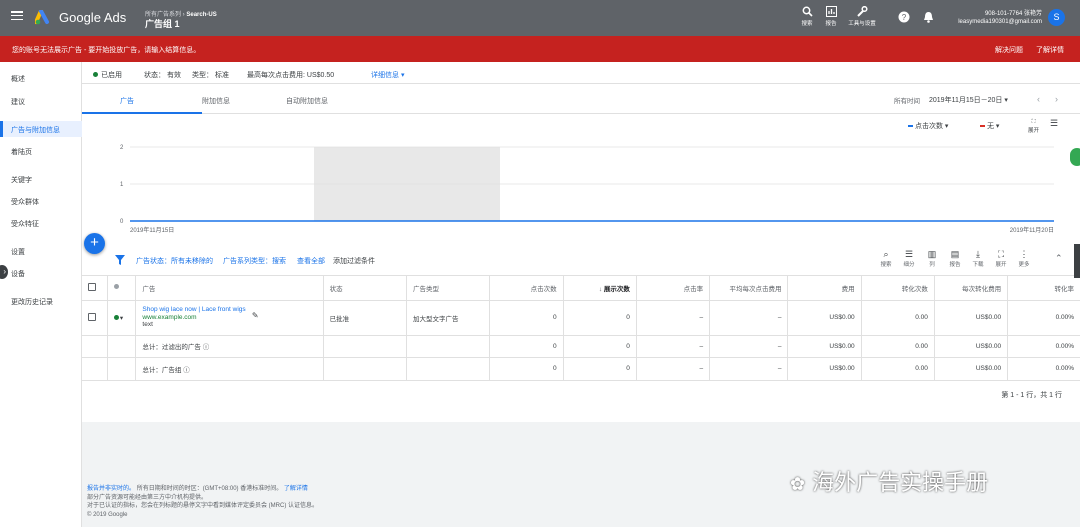 The height and width of the screenshot is (527, 1080). Describe the element at coordinates (448, 288) in the screenshot. I see `col-ad-type: 广告类型` at that location.